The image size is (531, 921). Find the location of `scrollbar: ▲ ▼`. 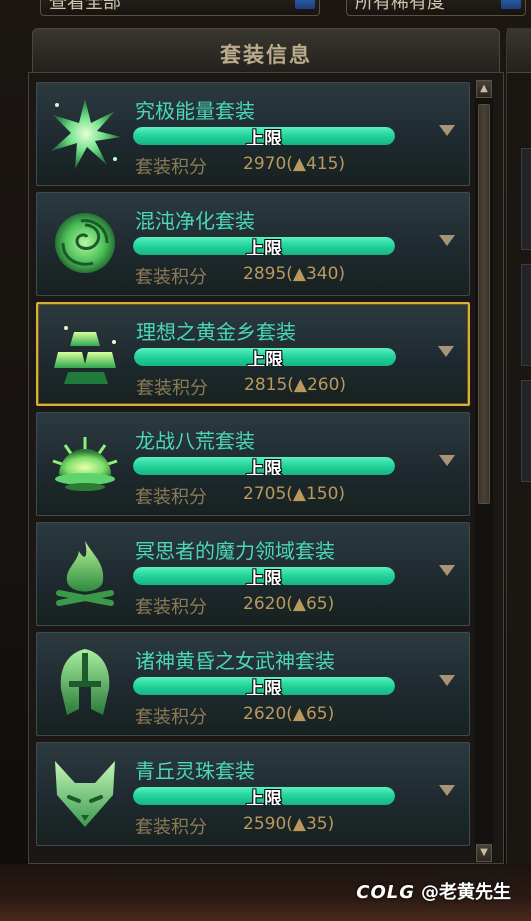

scrollbar: ▲ ▼ is located at coordinates (484, 471).